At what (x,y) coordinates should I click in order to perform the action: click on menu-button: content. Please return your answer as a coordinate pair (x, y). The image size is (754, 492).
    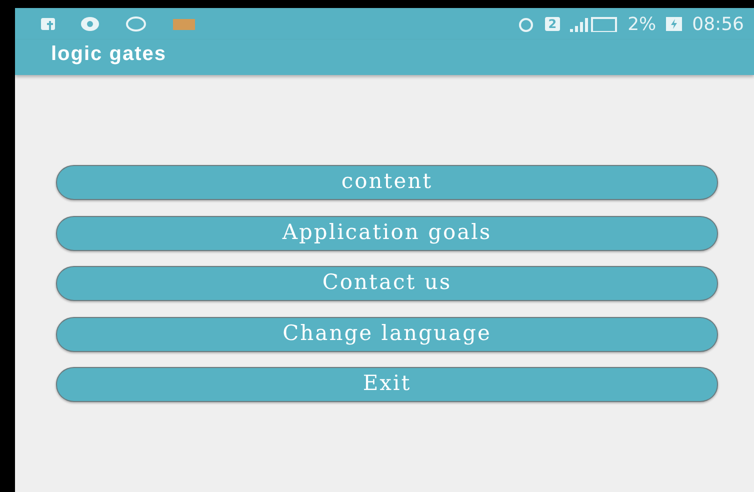
    Looking at the image, I should click on (387, 182).